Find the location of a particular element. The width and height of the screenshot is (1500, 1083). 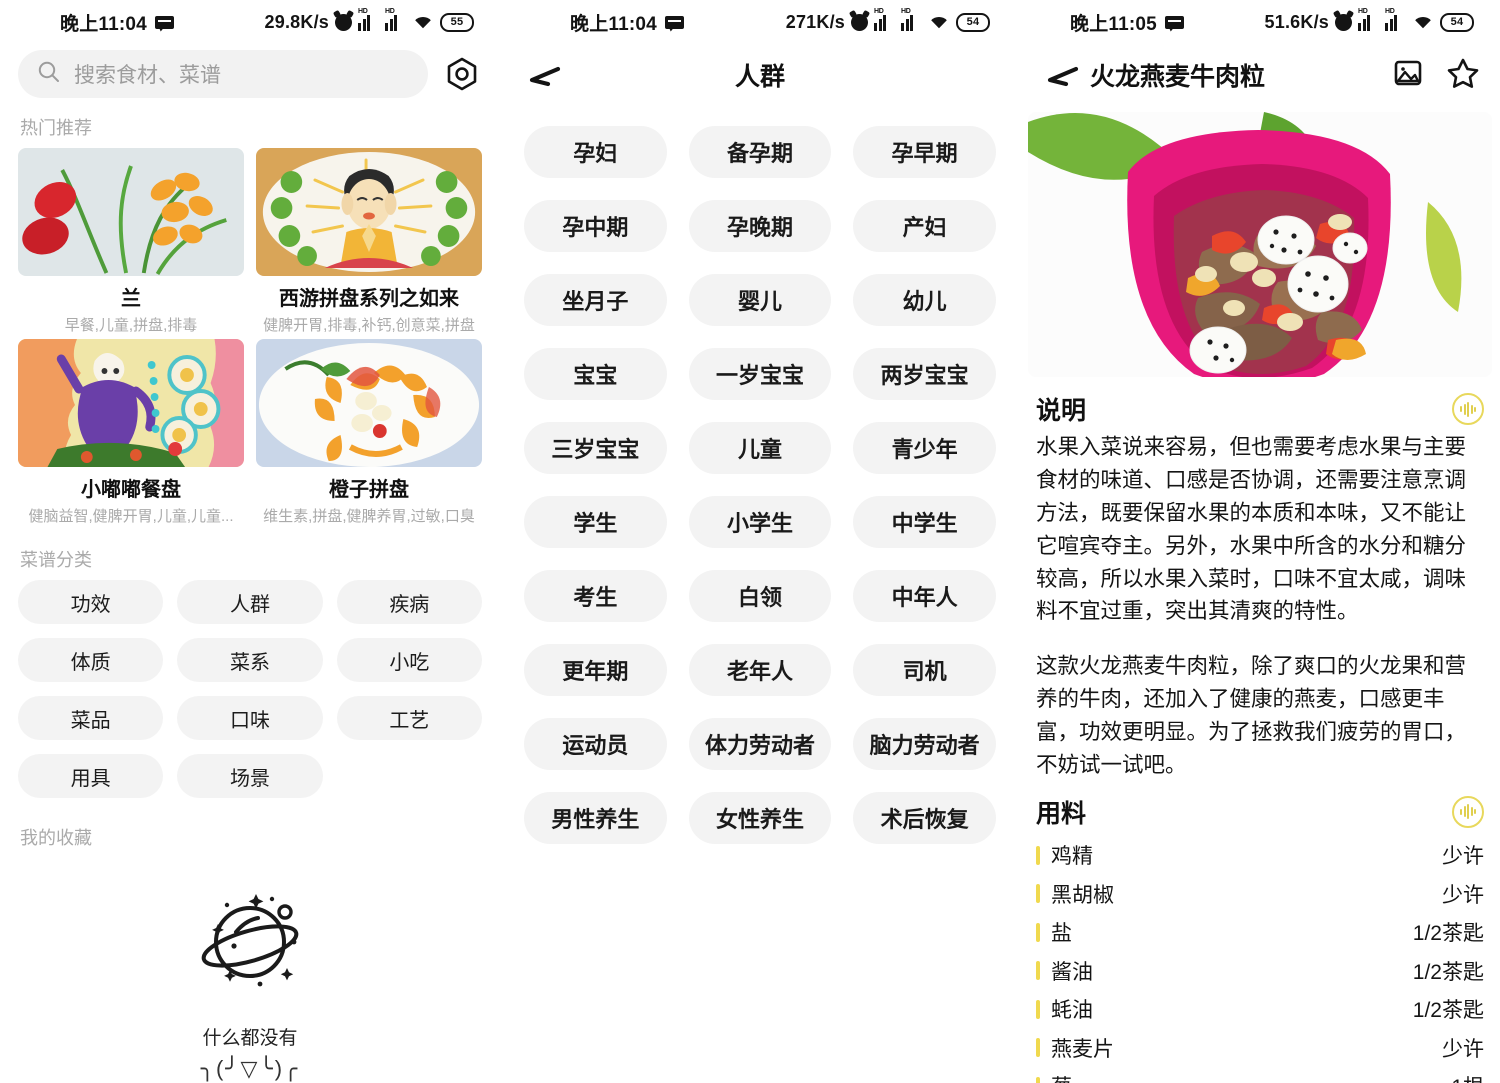

recipe-card: 兰 早餐,儿童,拼盘,排毒 is located at coordinates (131, 241).